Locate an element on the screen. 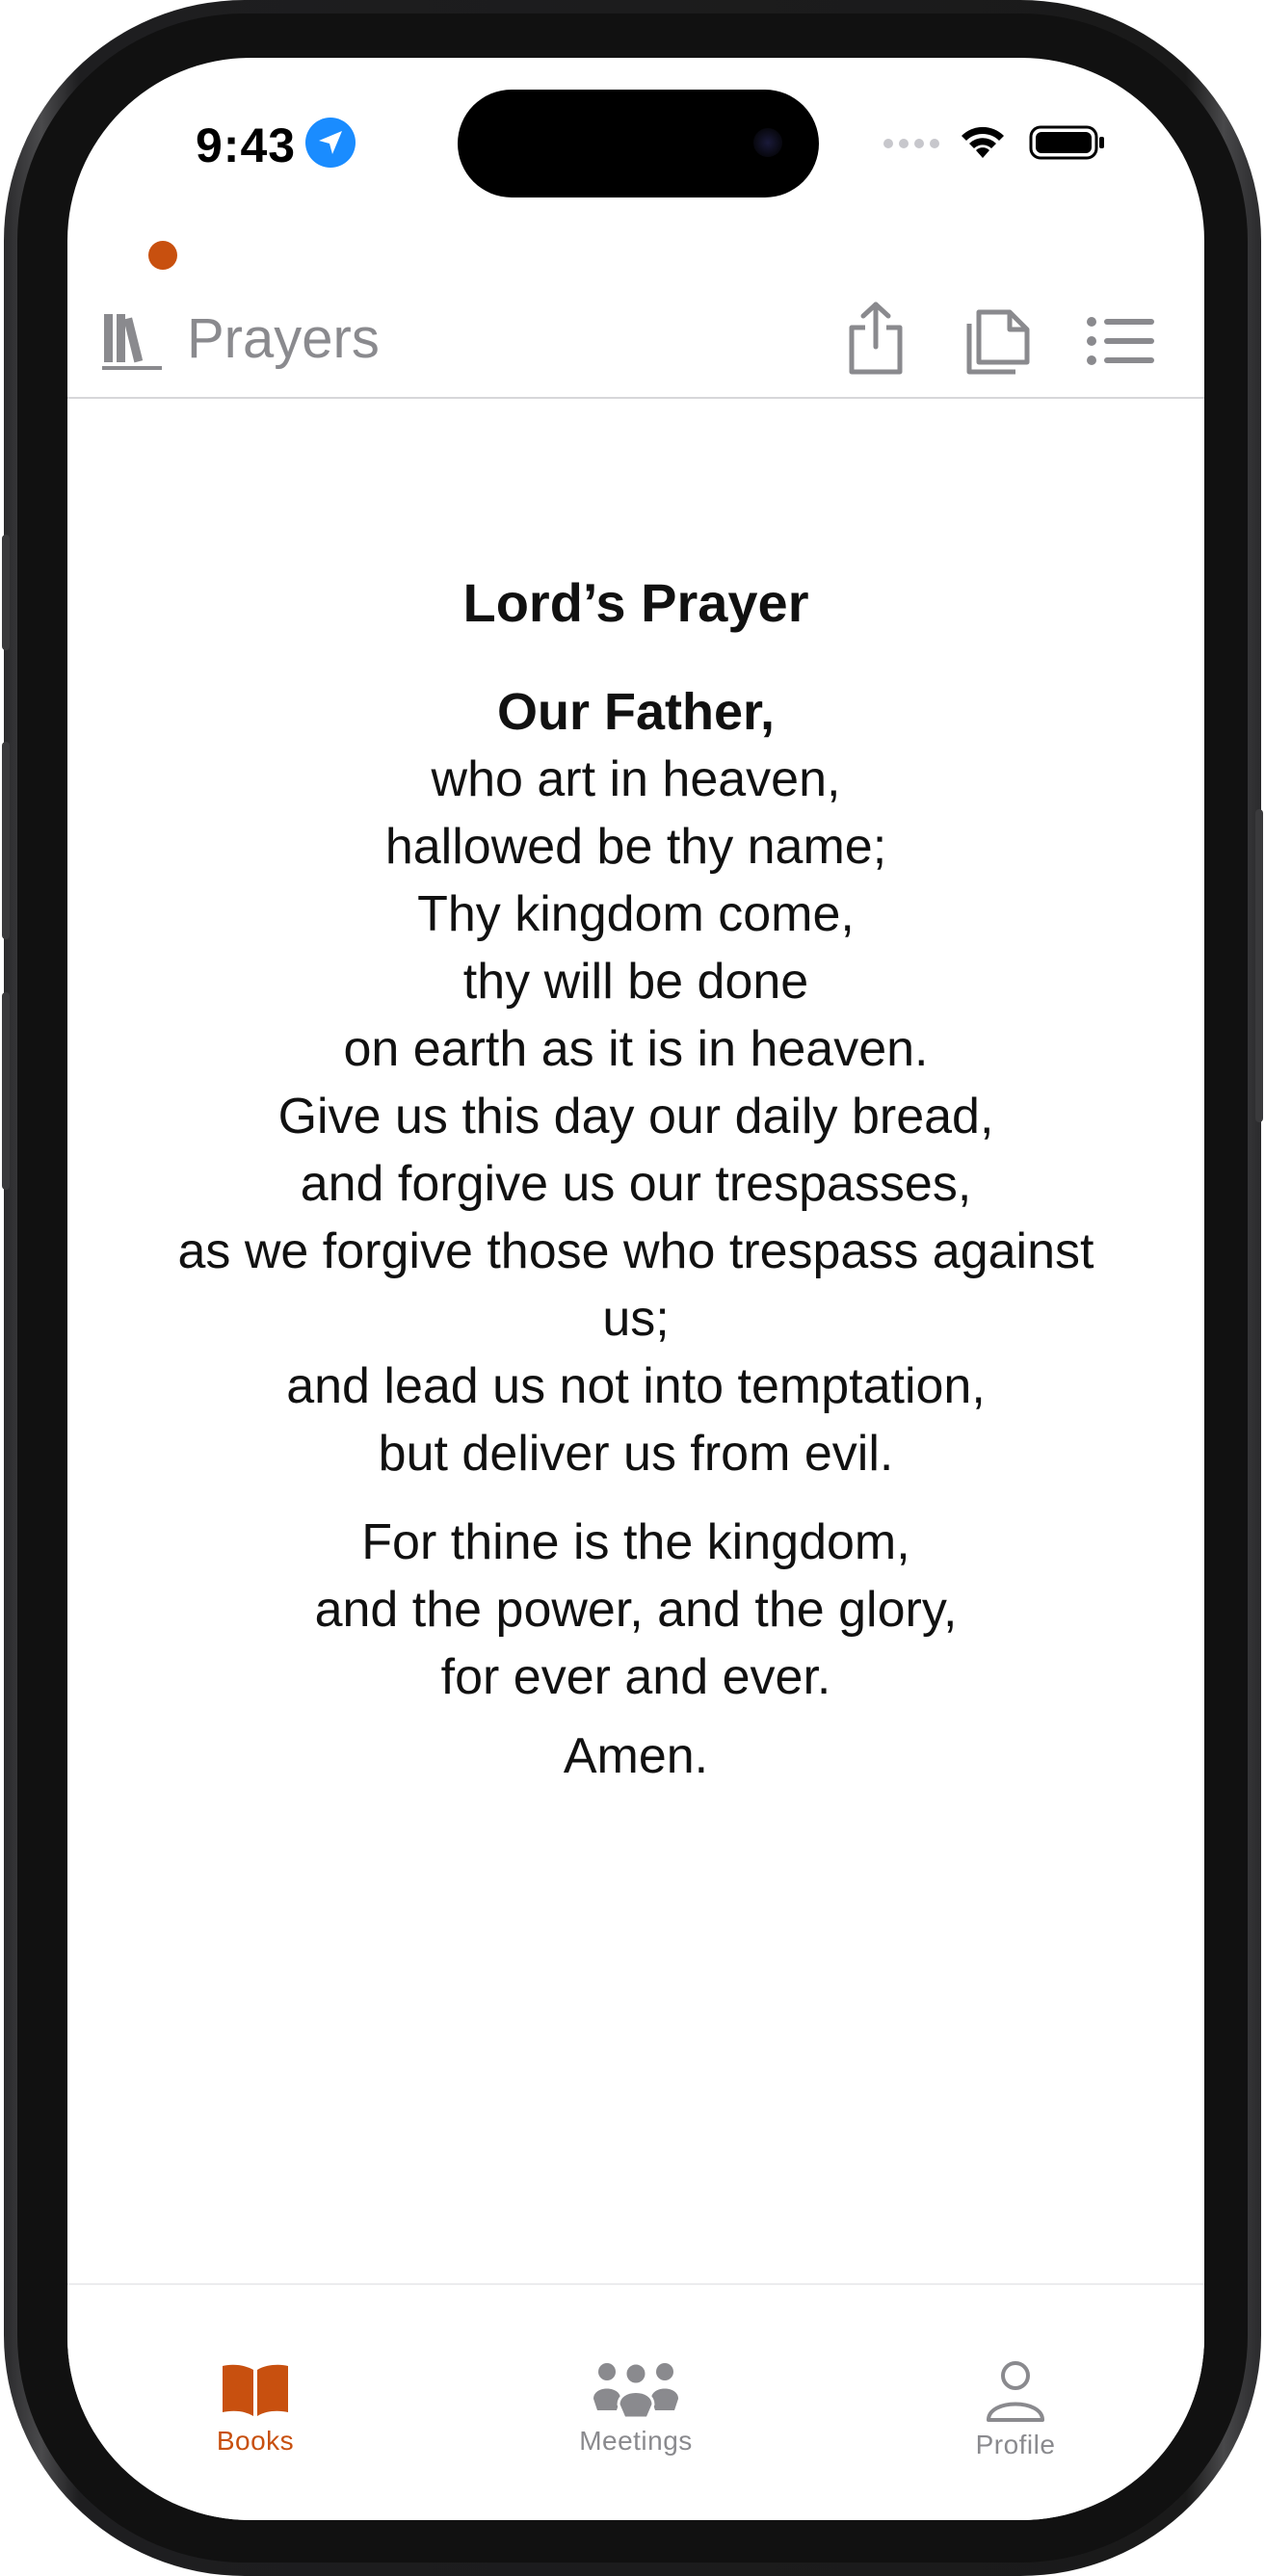 The image size is (1265, 2576). prayer-line: and lead us not into temptation, is located at coordinates (636, 1386).